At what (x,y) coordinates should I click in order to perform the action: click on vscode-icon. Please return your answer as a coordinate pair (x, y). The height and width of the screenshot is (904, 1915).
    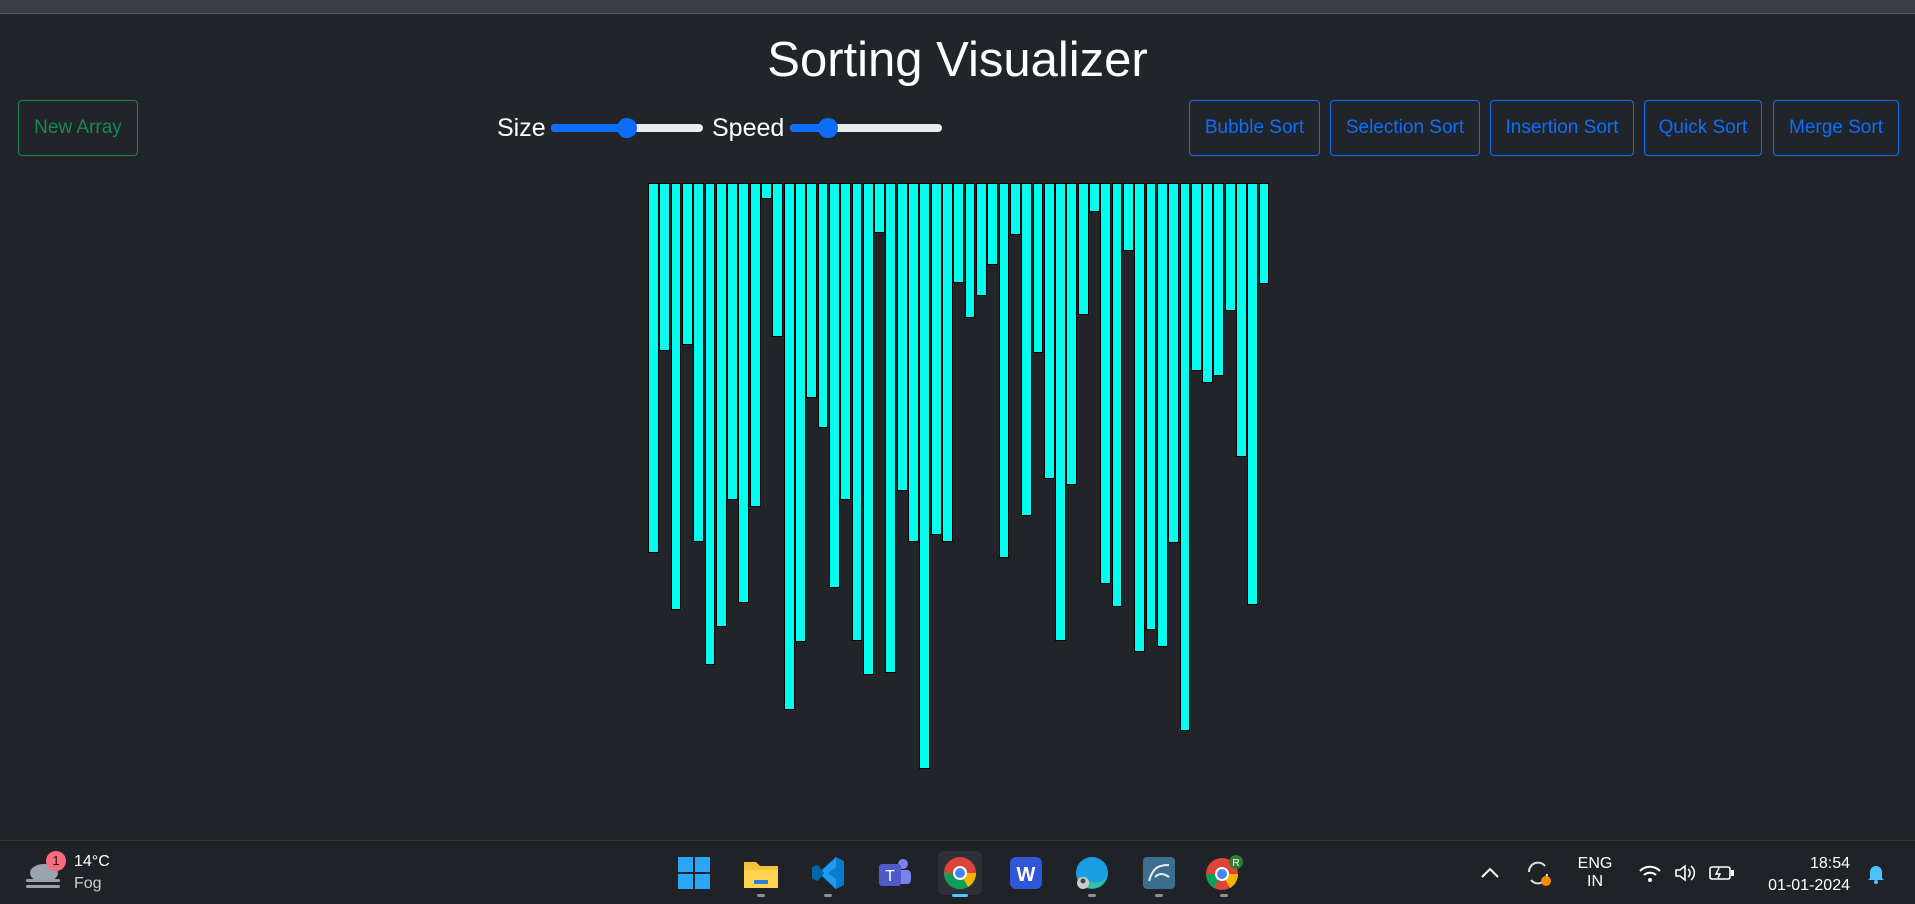
    Looking at the image, I should click on (828, 874).